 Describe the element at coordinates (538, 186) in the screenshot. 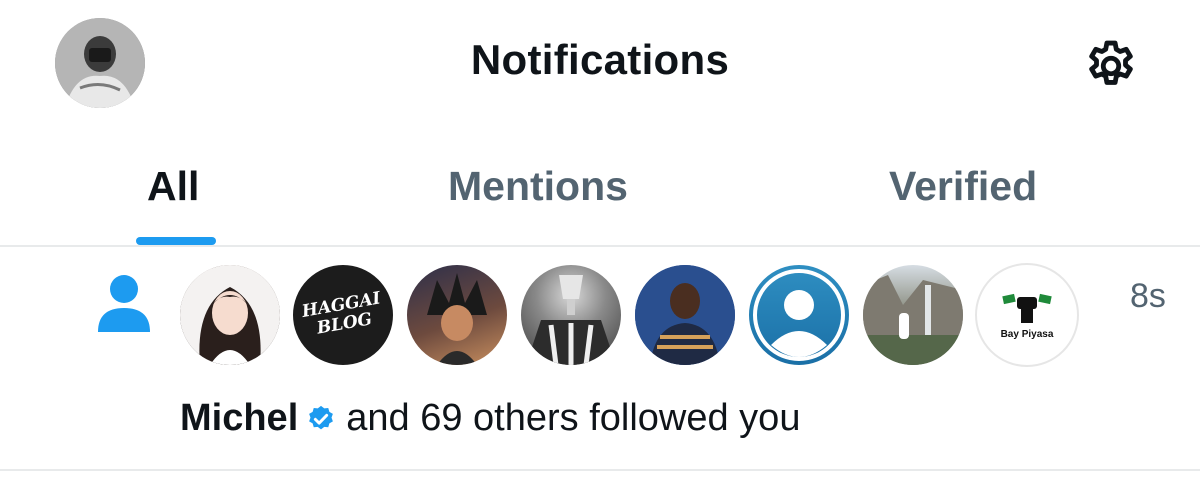

I see `tab-mentions: Mentions` at that location.